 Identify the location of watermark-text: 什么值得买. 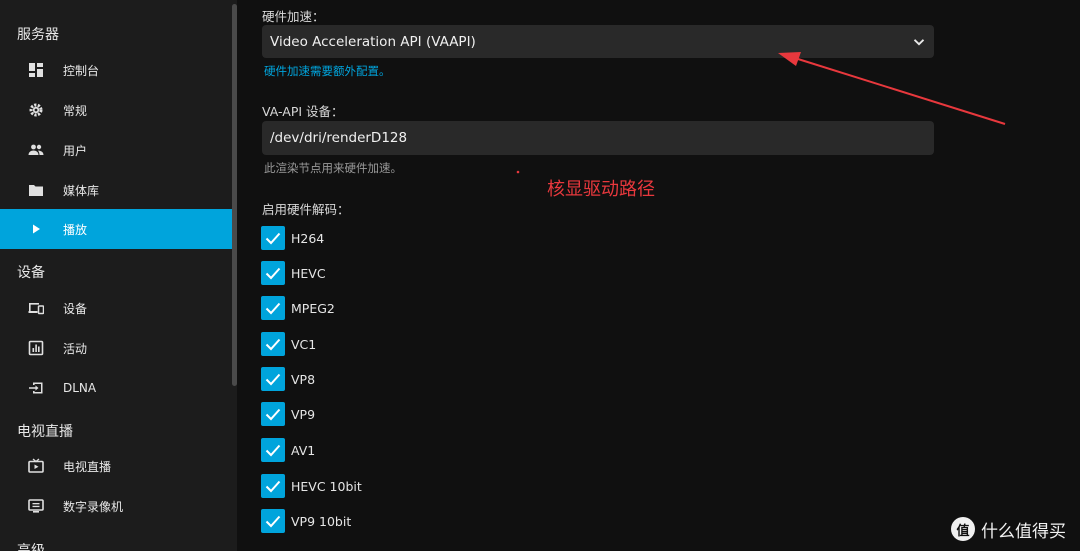
(1023, 531).